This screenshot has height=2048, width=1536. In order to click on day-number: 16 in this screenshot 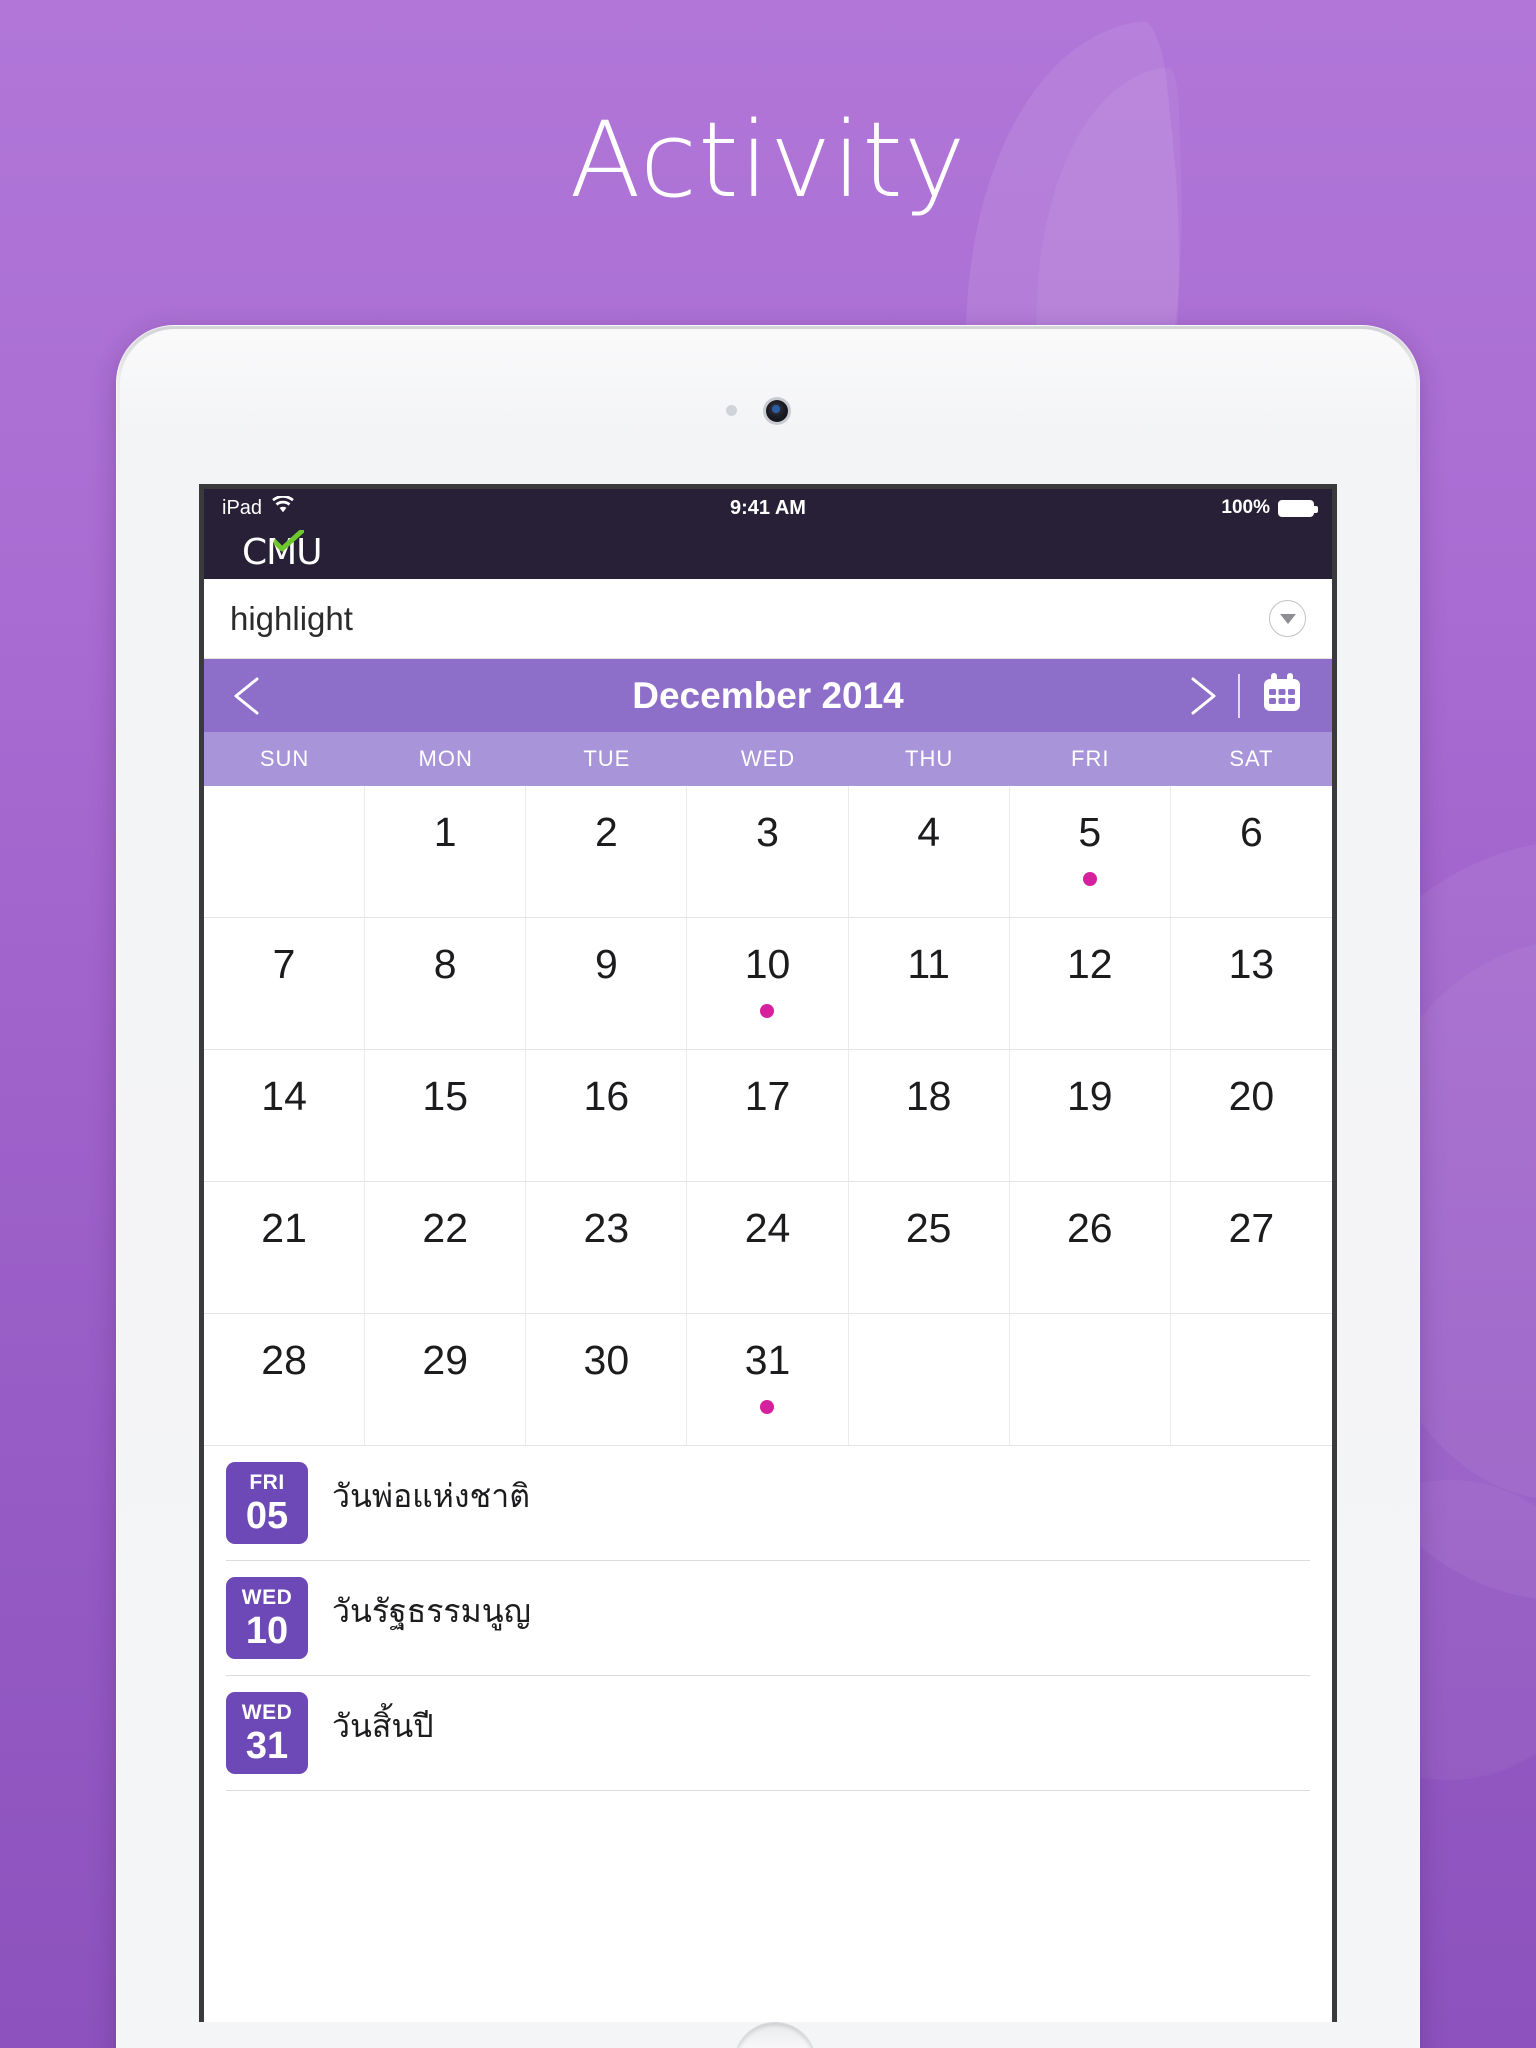, I will do `click(606, 1096)`.